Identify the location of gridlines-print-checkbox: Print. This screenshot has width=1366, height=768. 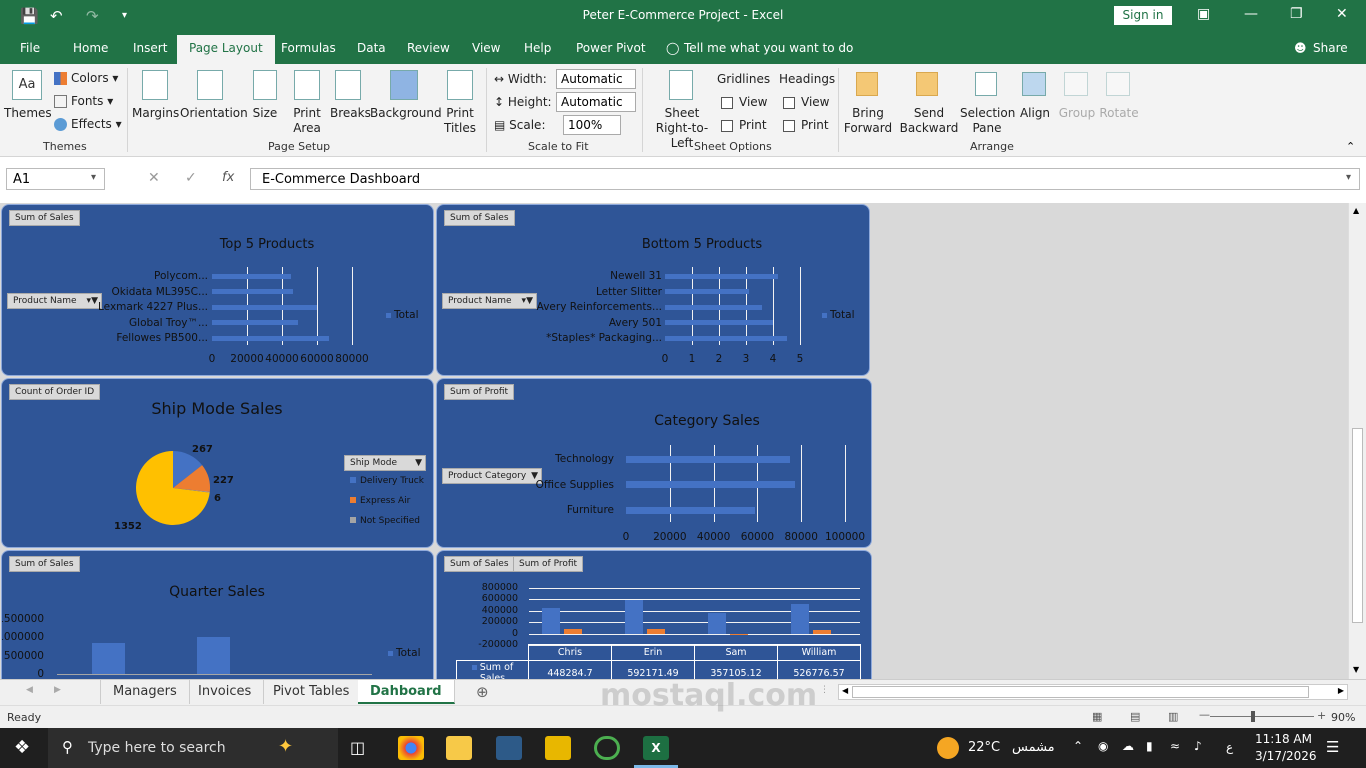
(744, 125).